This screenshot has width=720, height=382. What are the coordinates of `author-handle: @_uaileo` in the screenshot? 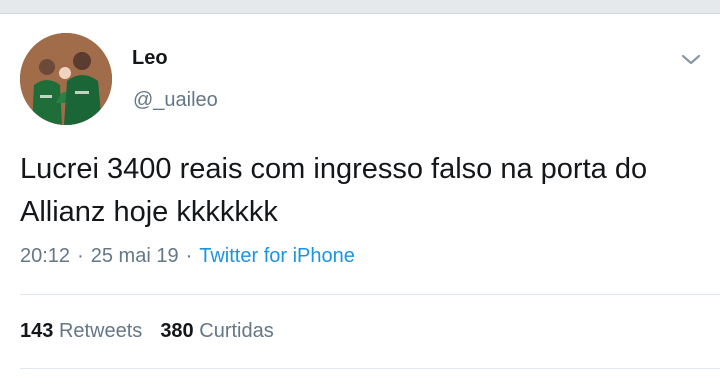 It's located at (175, 100).